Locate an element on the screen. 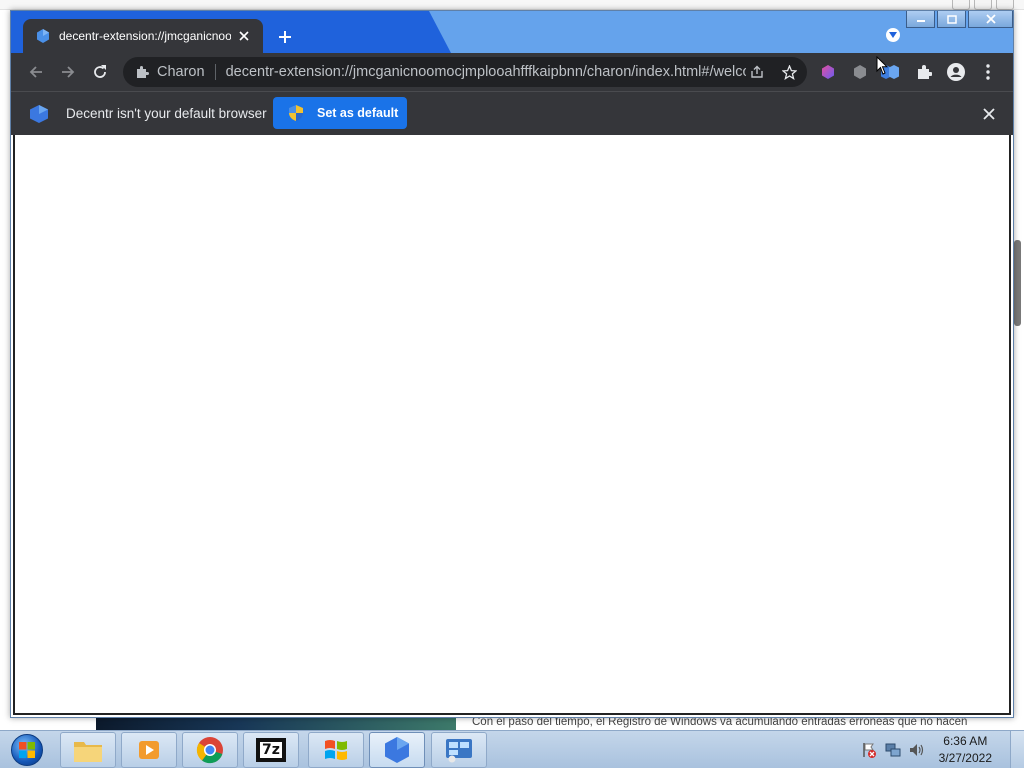  uac-shield-icon is located at coordinates (296, 113).